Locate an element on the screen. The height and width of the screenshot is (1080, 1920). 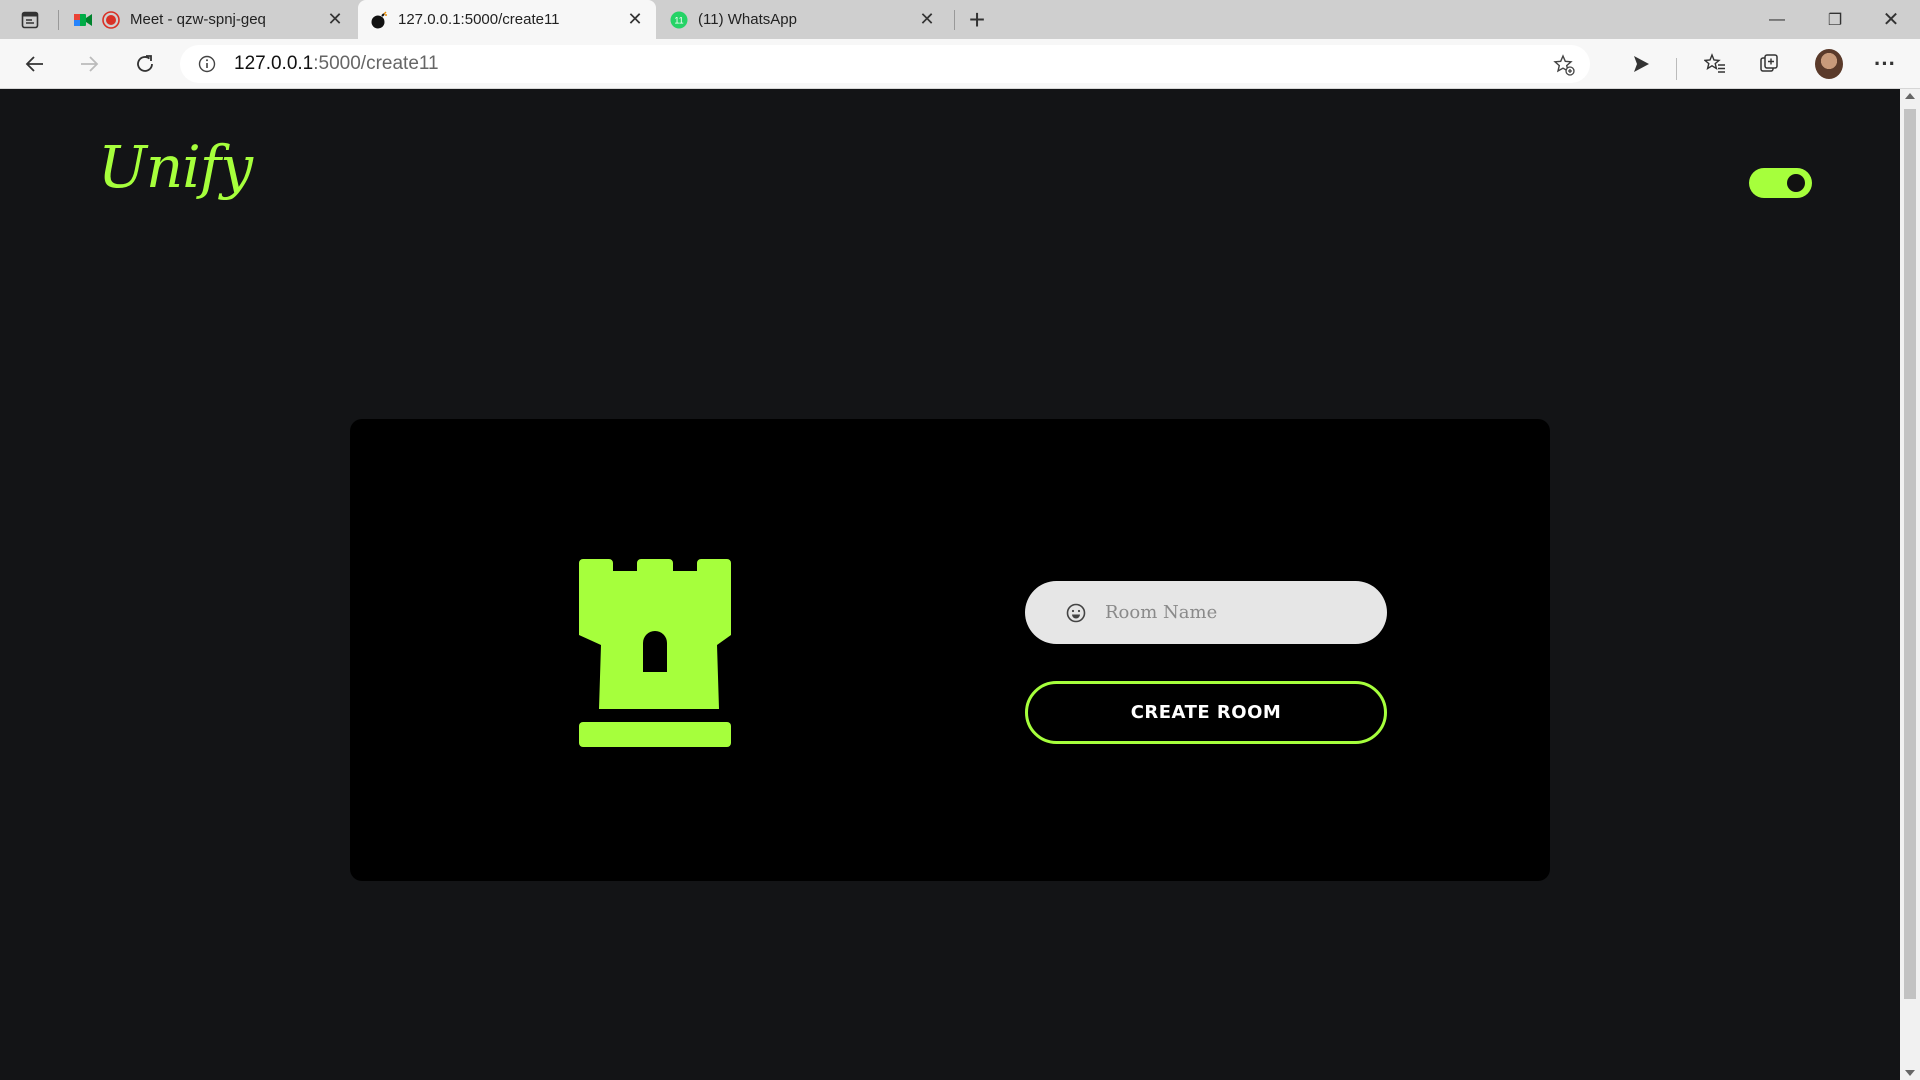
collections-icon is located at coordinates (1769, 64).